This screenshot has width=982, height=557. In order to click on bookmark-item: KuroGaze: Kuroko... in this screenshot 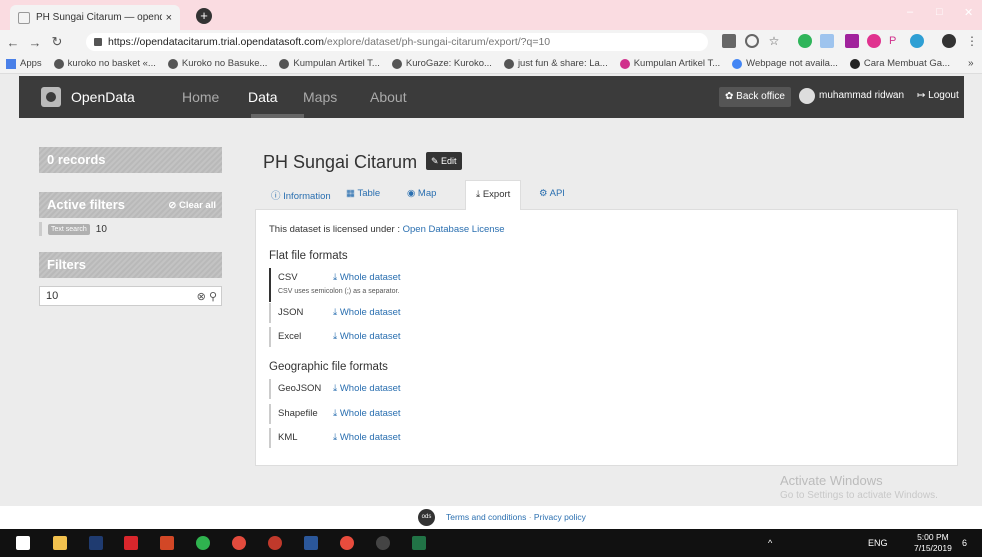, I will do `click(441, 63)`.